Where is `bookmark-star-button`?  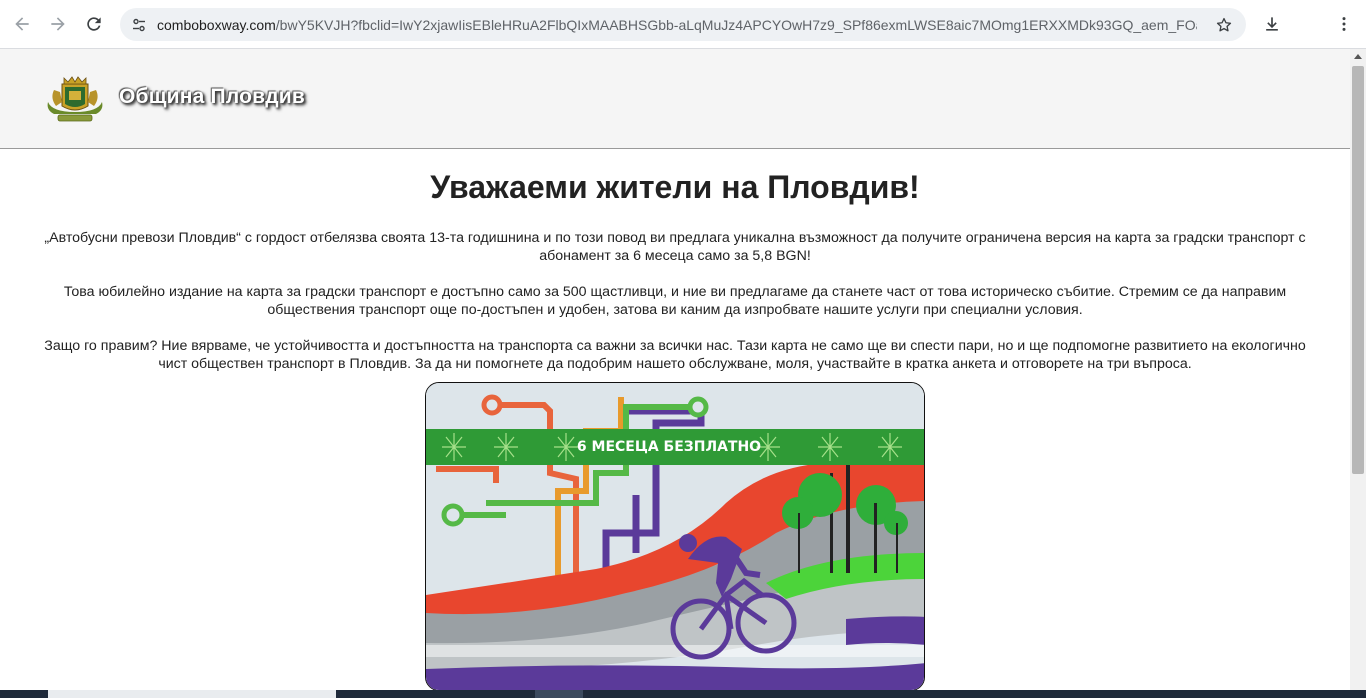 bookmark-star-button is located at coordinates (1224, 25).